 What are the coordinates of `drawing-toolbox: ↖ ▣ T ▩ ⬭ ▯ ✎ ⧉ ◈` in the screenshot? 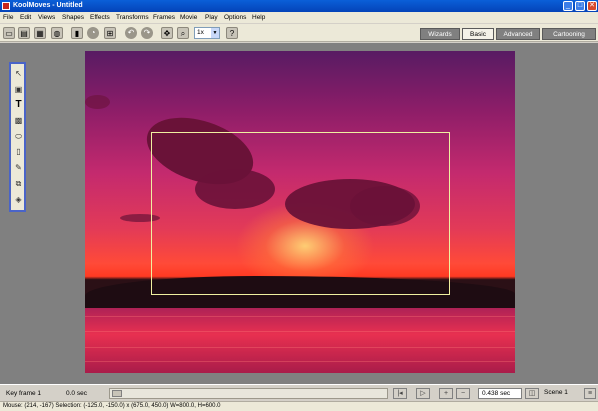 It's located at (17, 137).